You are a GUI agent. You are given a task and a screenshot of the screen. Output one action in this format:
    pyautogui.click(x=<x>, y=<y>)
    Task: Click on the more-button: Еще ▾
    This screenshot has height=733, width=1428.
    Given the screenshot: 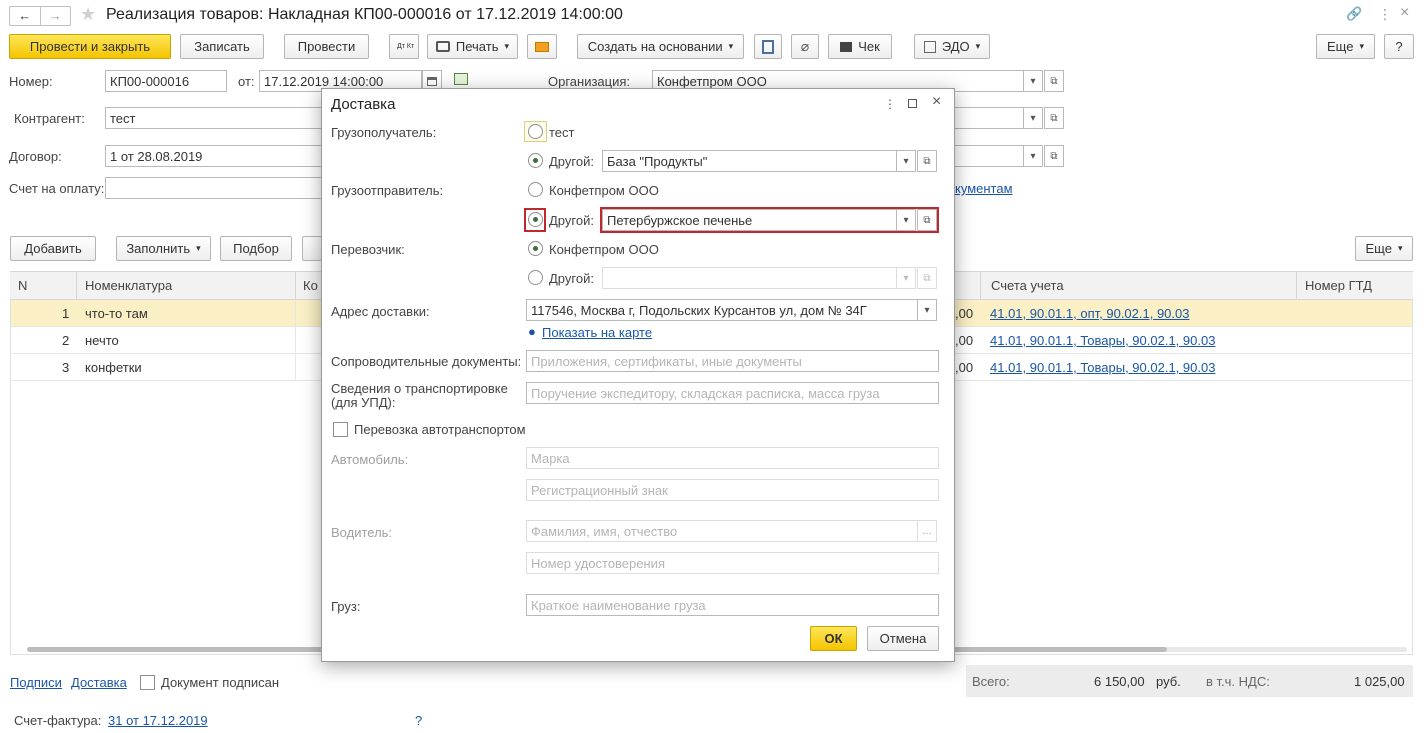 What is the action you would take?
    pyautogui.click(x=1345, y=46)
    